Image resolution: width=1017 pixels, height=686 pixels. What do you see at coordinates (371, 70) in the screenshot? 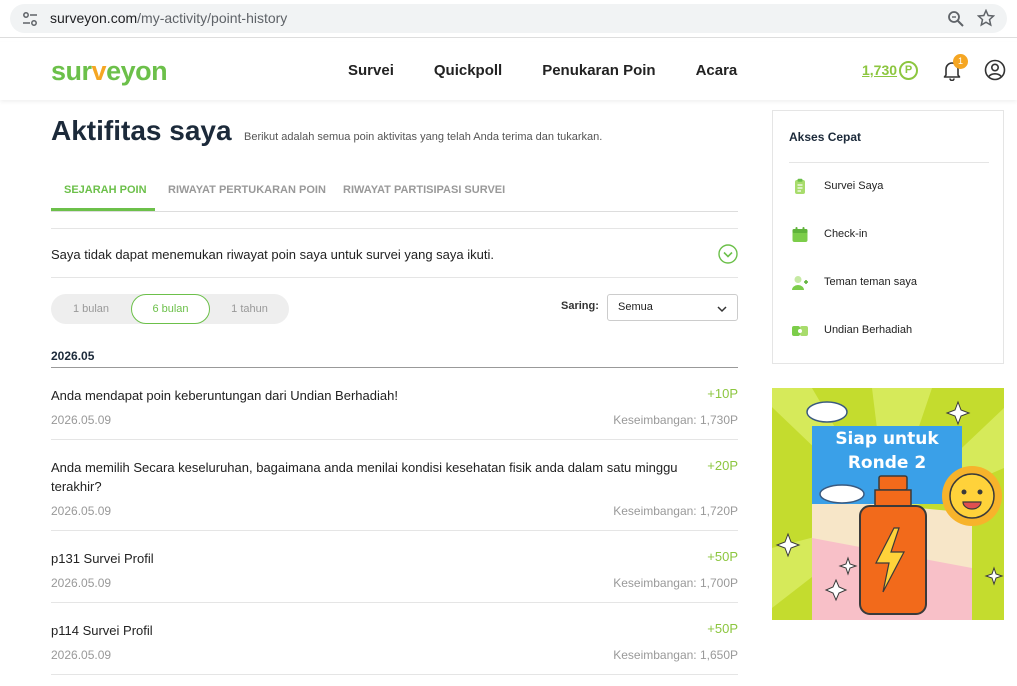
I see `nav-survei: Survei` at bounding box center [371, 70].